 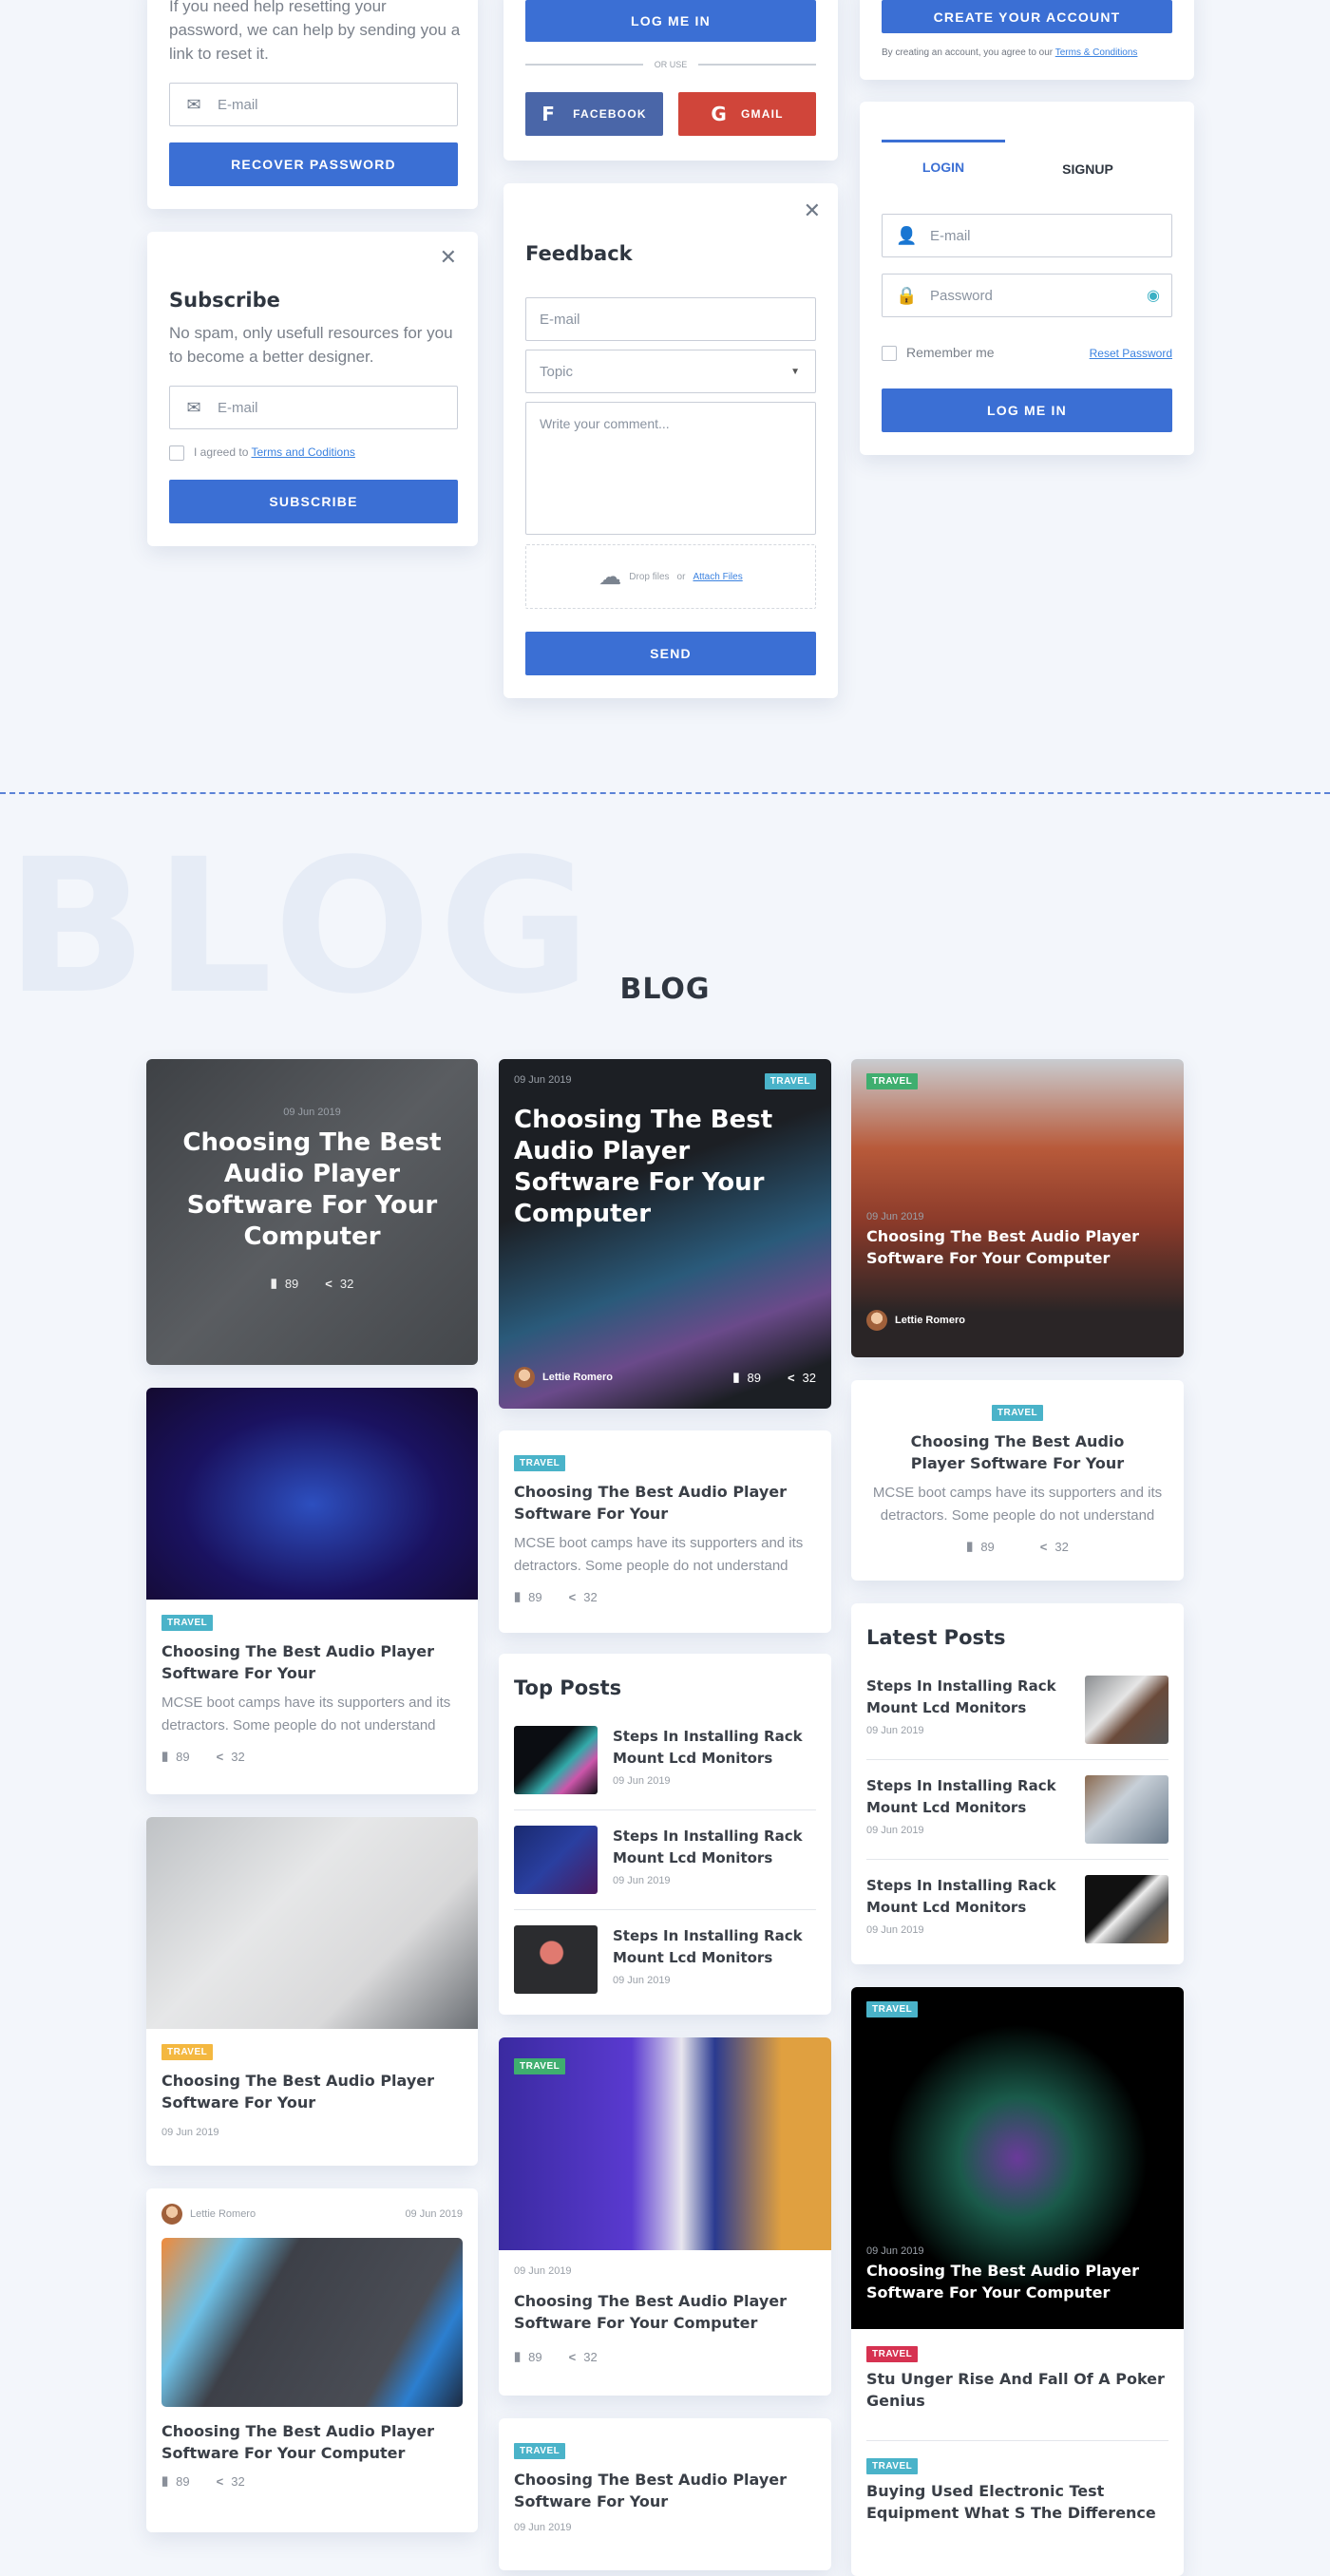 What do you see at coordinates (747, 114) in the screenshot?
I see `gmail-button: G Gmail` at bounding box center [747, 114].